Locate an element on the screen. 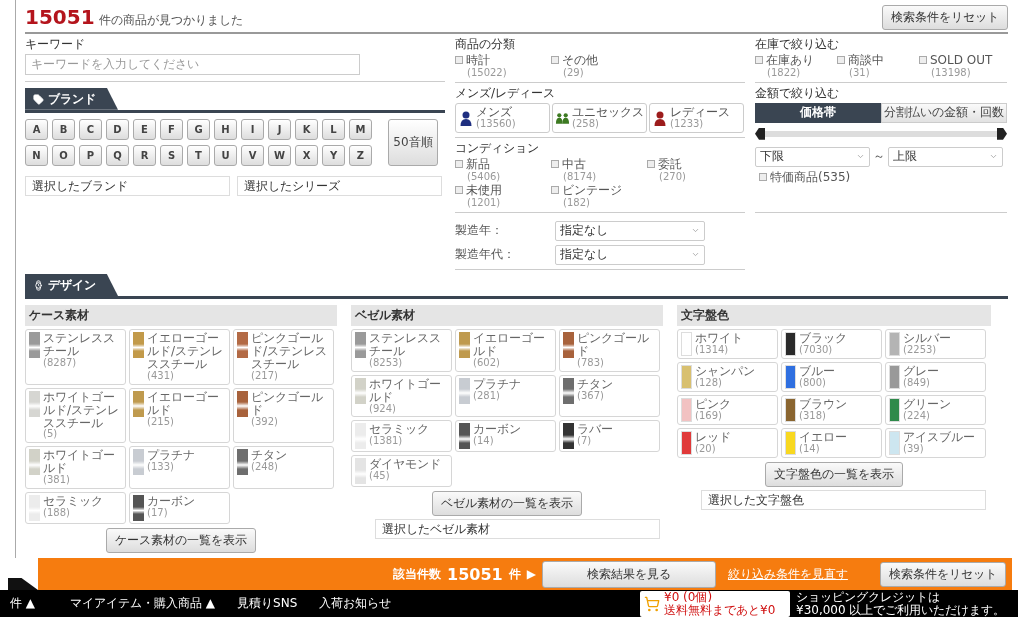 This screenshot has width=1018, height=617. color-option: グレー (849) is located at coordinates (935, 376).